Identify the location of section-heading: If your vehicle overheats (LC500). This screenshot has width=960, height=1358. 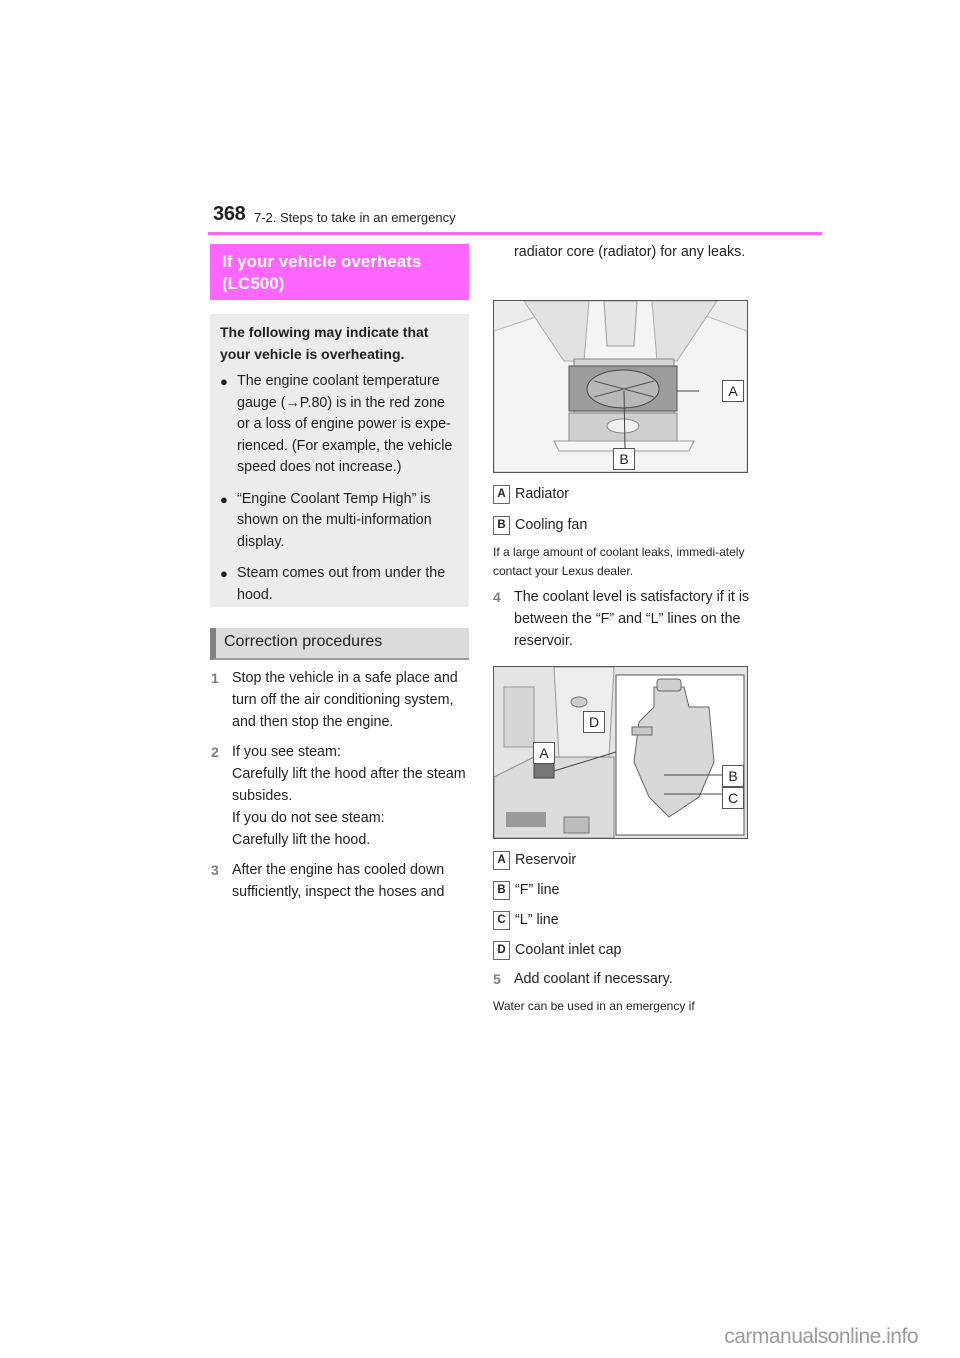
(339, 272).